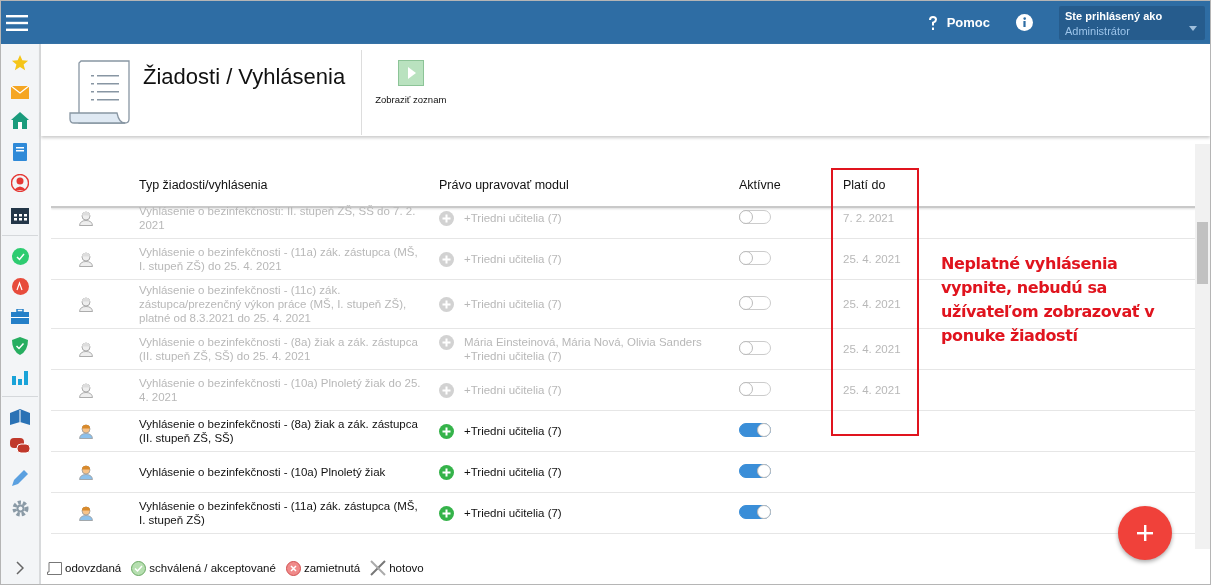  What do you see at coordinates (20, 477) in the screenshot?
I see `pencil-icon` at bounding box center [20, 477].